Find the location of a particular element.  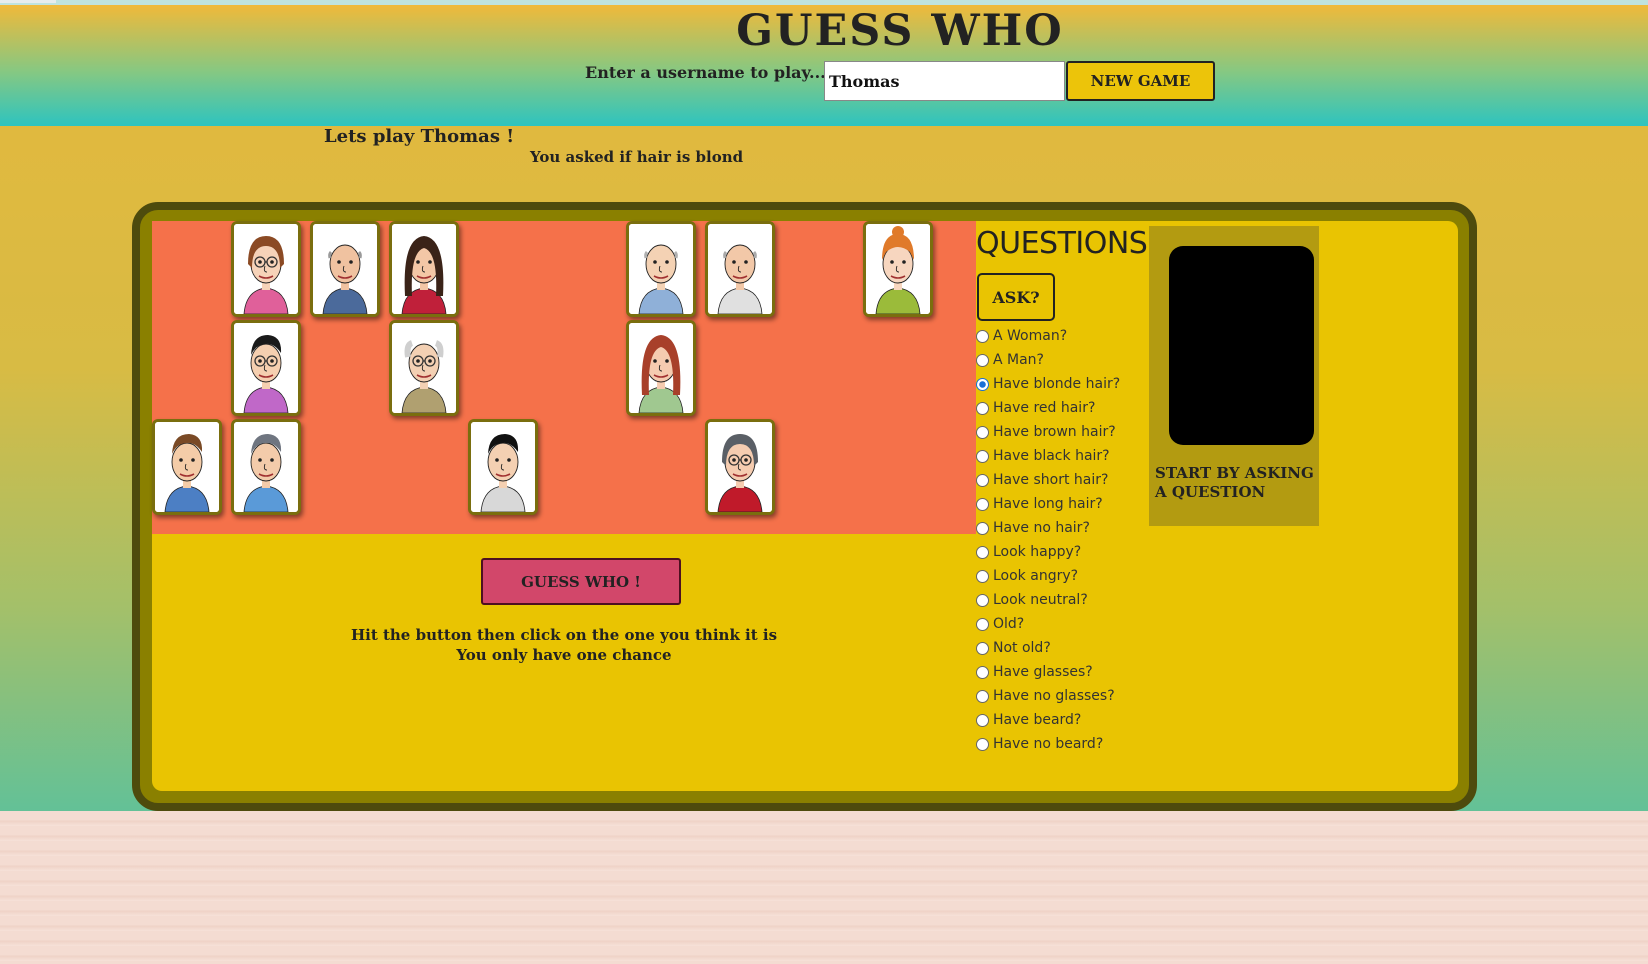

question-option: Old? is located at coordinates (1000, 624).